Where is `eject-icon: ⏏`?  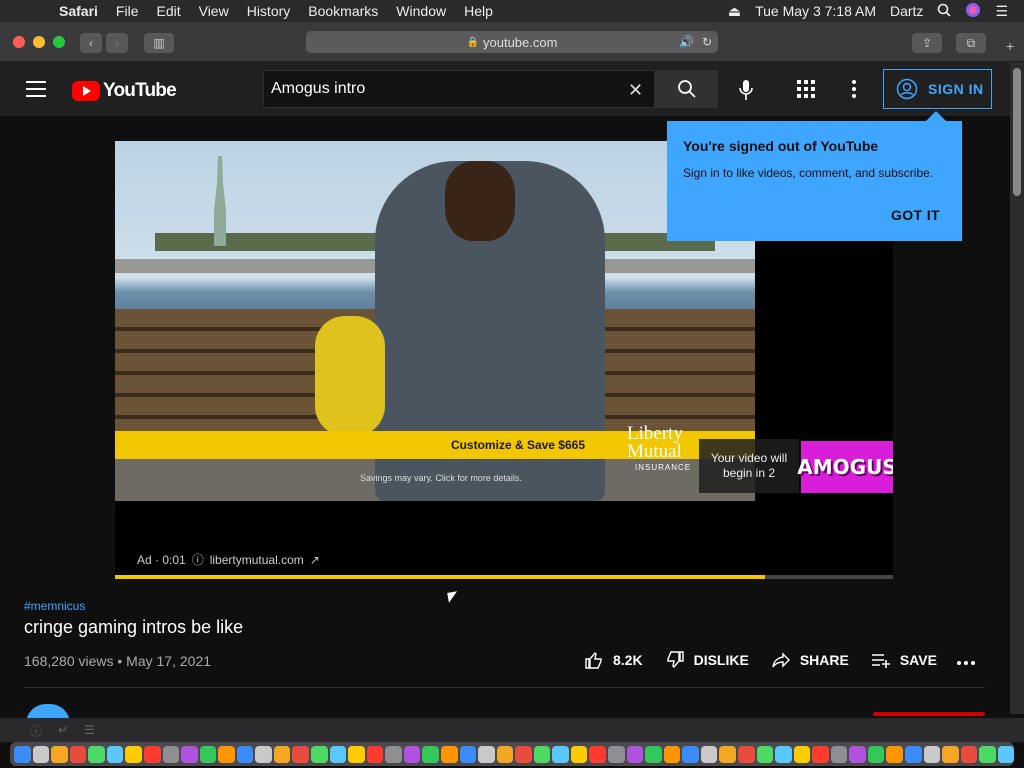 eject-icon: ⏏ is located at coordinates (734, 11).